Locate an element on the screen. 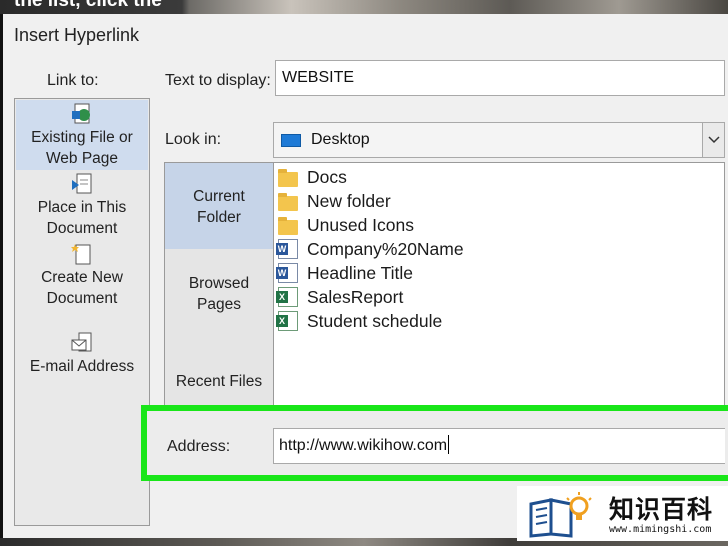  dialog-title: Insert Hyperlink is located at coordinates (77, 35).